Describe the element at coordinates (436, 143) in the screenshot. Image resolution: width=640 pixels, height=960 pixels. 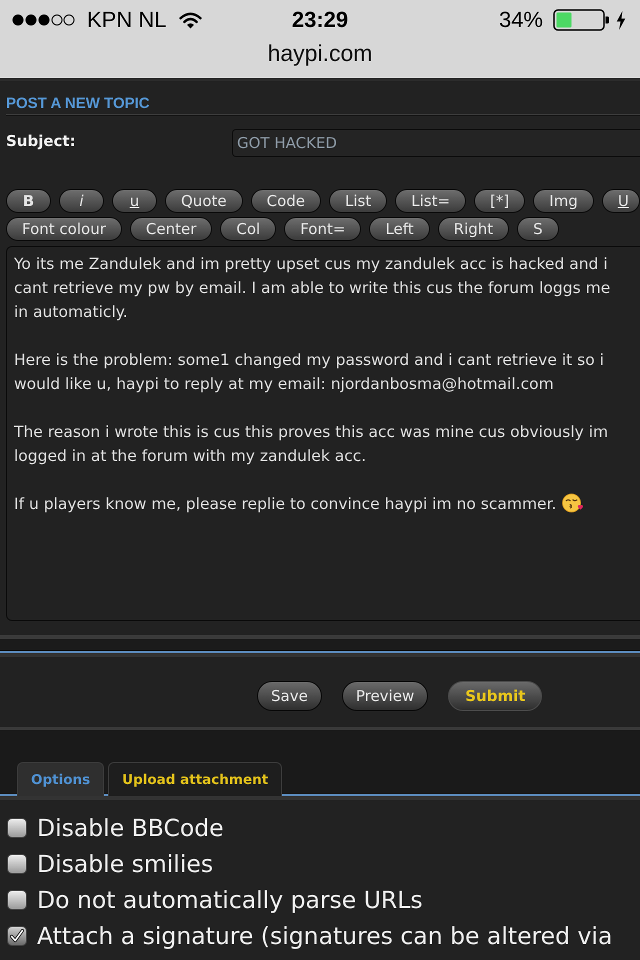
I see `subject-field: GOT HACKED` at that location.